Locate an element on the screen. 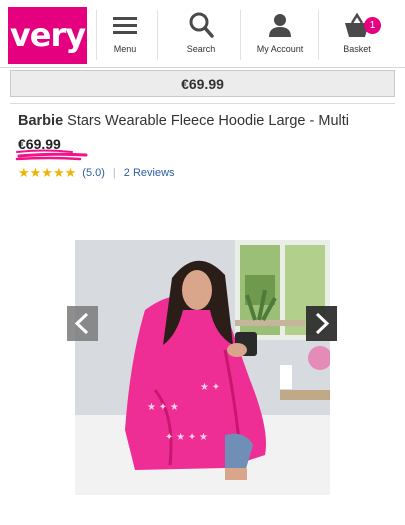 The image size is (405, 525). menu-label: Menu is located at coordinates (125, 49).